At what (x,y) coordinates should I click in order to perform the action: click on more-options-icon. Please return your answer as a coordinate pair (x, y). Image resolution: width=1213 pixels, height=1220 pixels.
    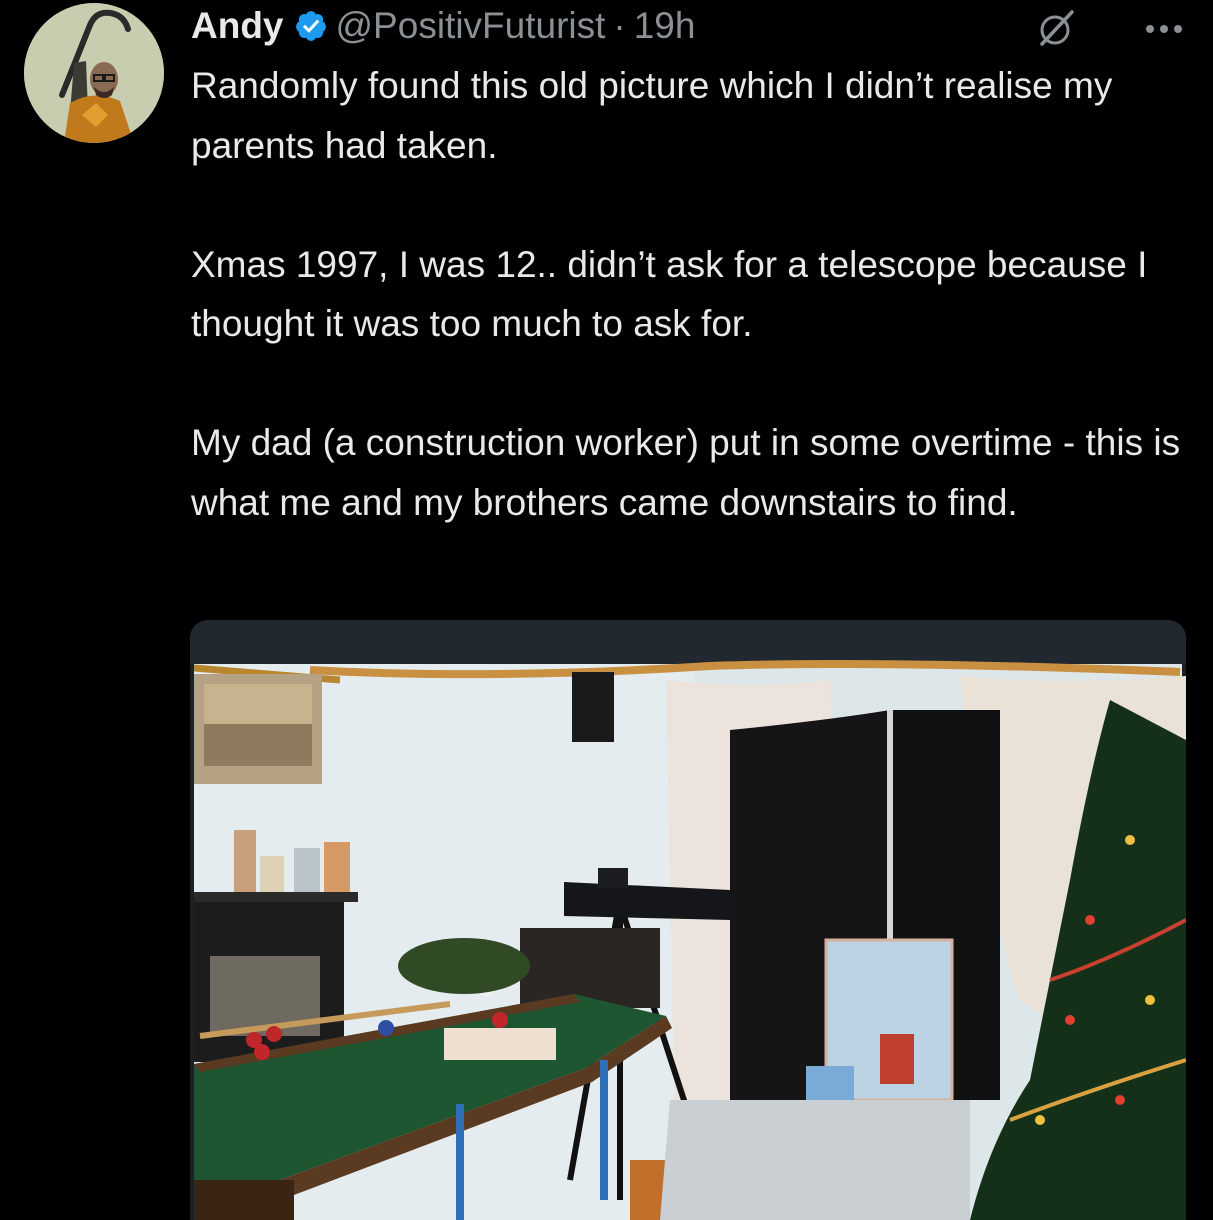
    Looking at the image, I should click on (1164, 29).